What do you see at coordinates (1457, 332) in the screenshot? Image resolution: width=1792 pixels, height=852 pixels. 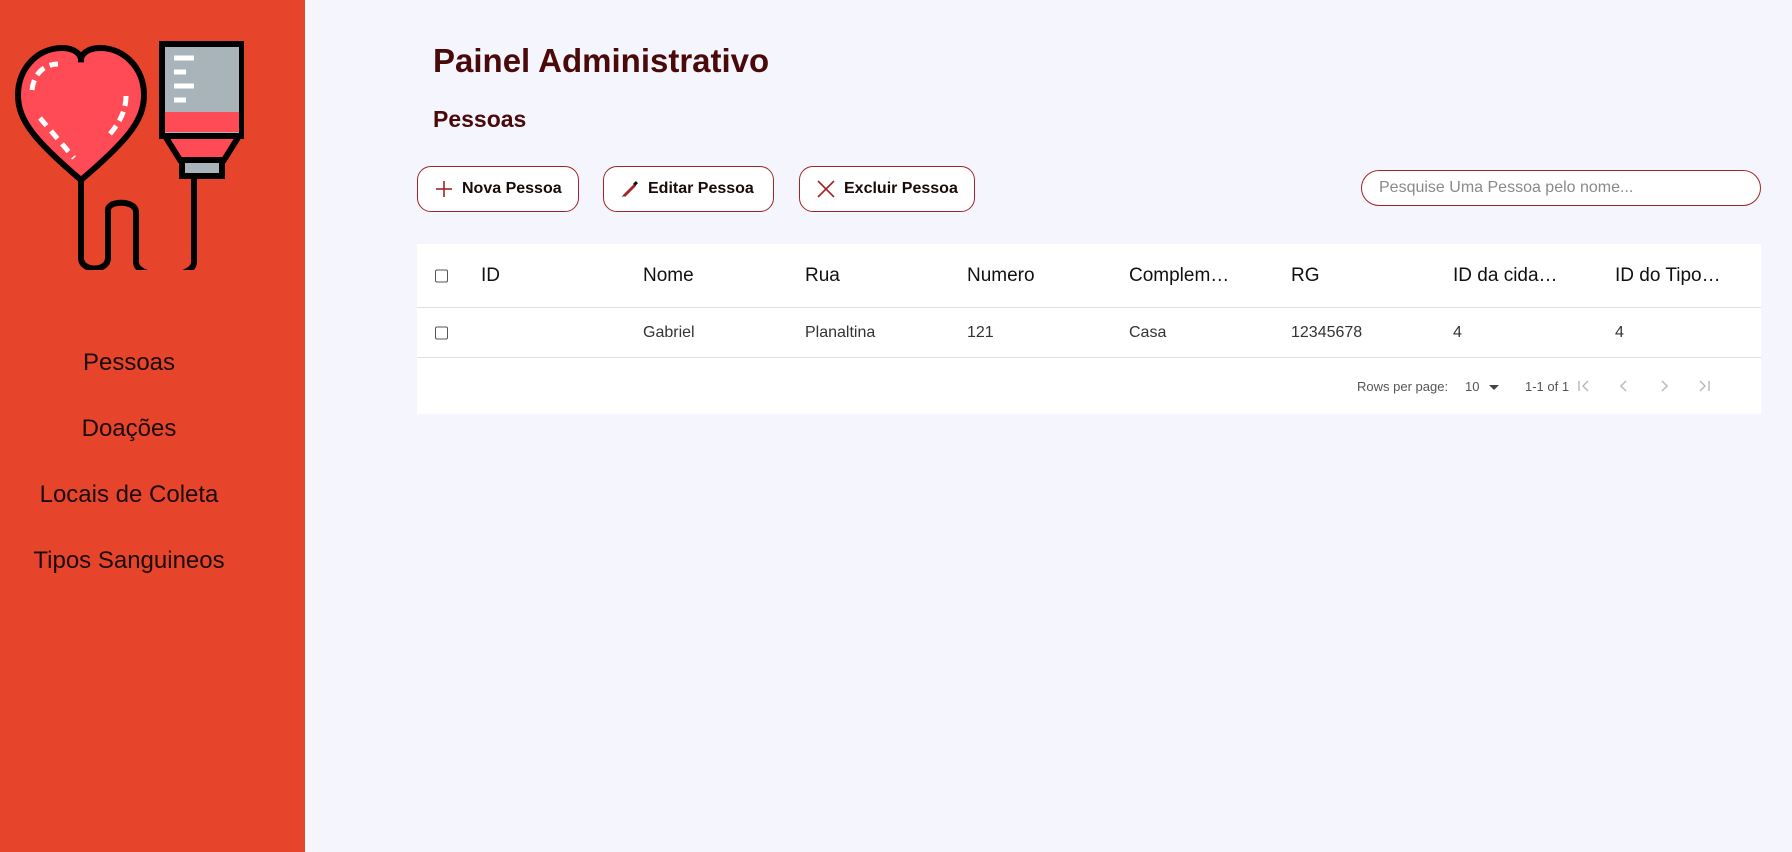 I see `cell-id-cidade: 4` at bounding box center [1457, 332].